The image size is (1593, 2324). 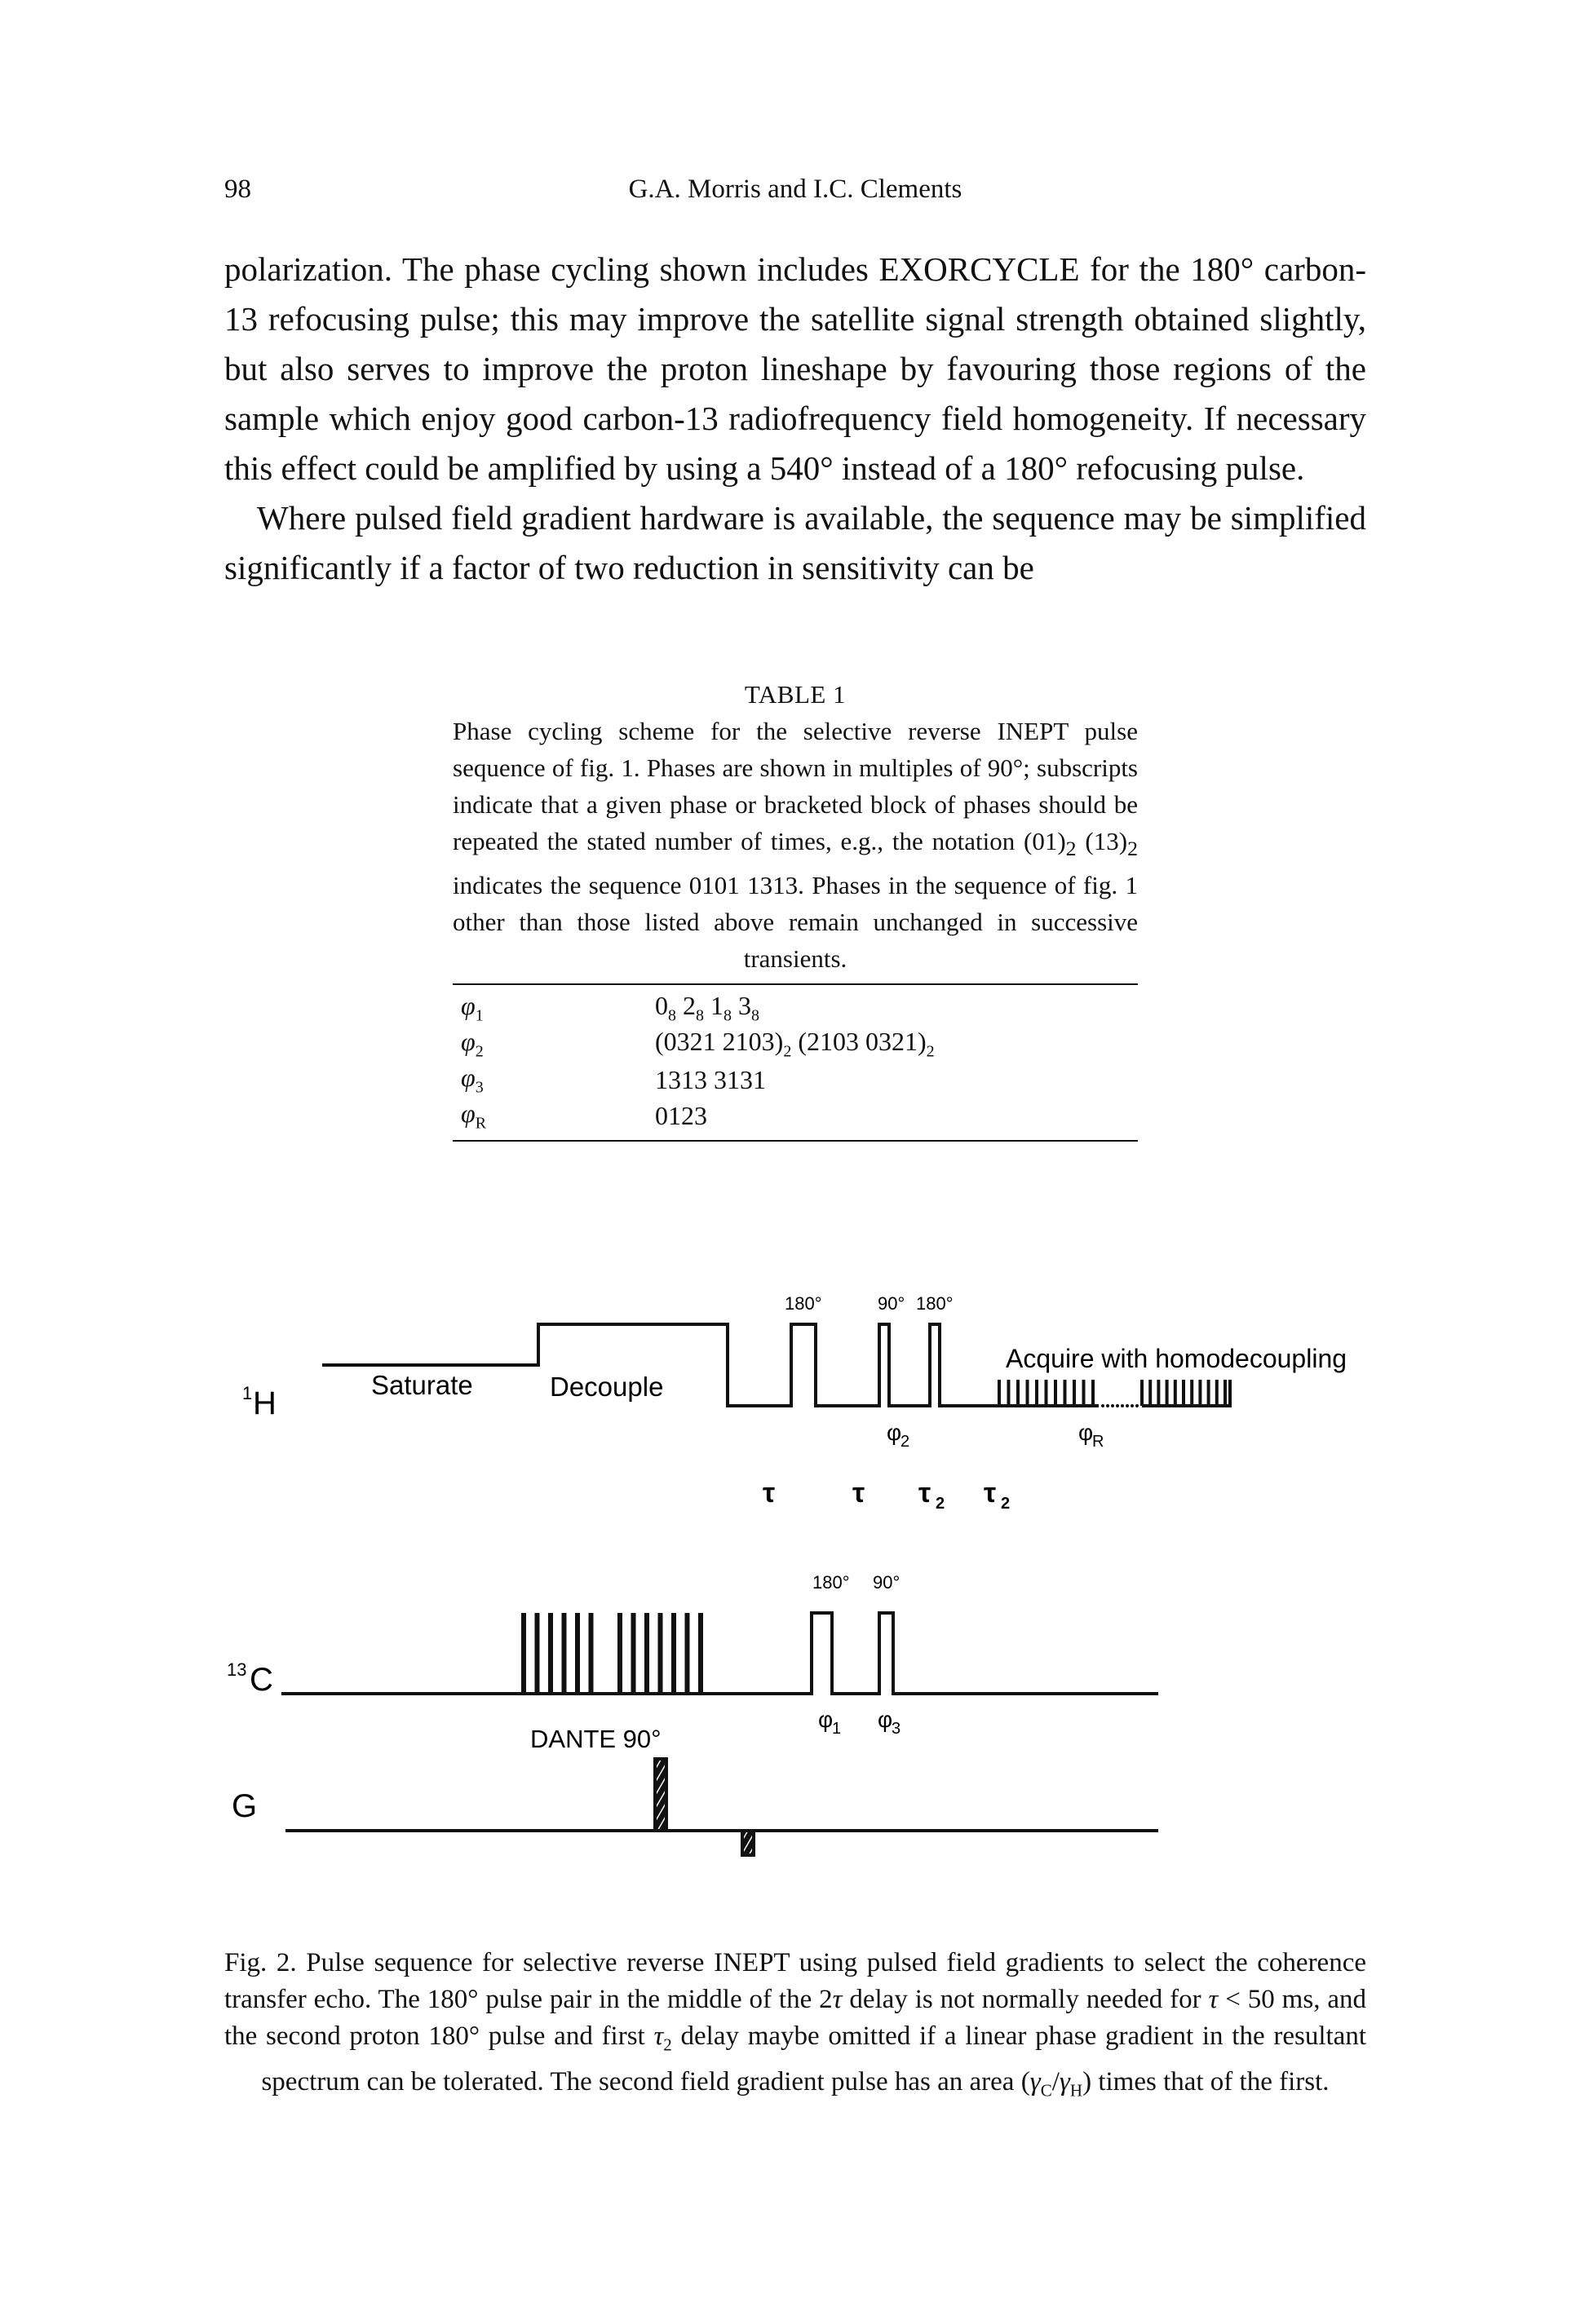 I want to click on running-head: 98 G.A. Morris and I.C. Clements, so click(x=795, y=195).